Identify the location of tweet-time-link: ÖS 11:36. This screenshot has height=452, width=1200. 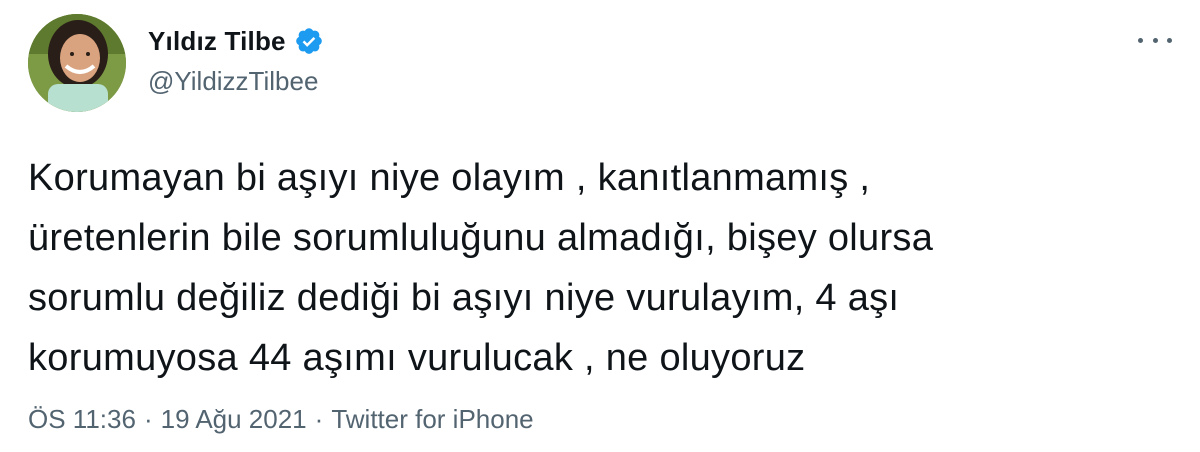
(82, 419).